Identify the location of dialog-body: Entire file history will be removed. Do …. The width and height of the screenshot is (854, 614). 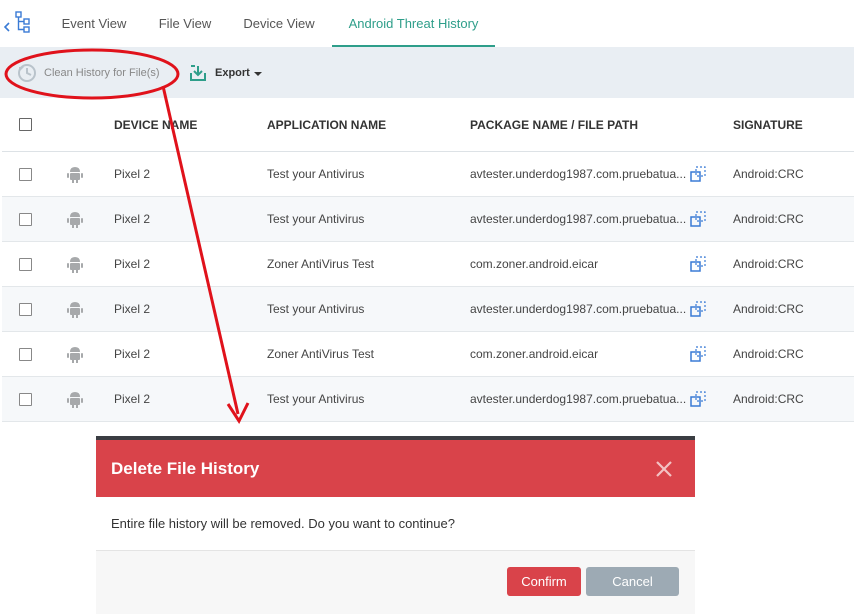
(395, 524).